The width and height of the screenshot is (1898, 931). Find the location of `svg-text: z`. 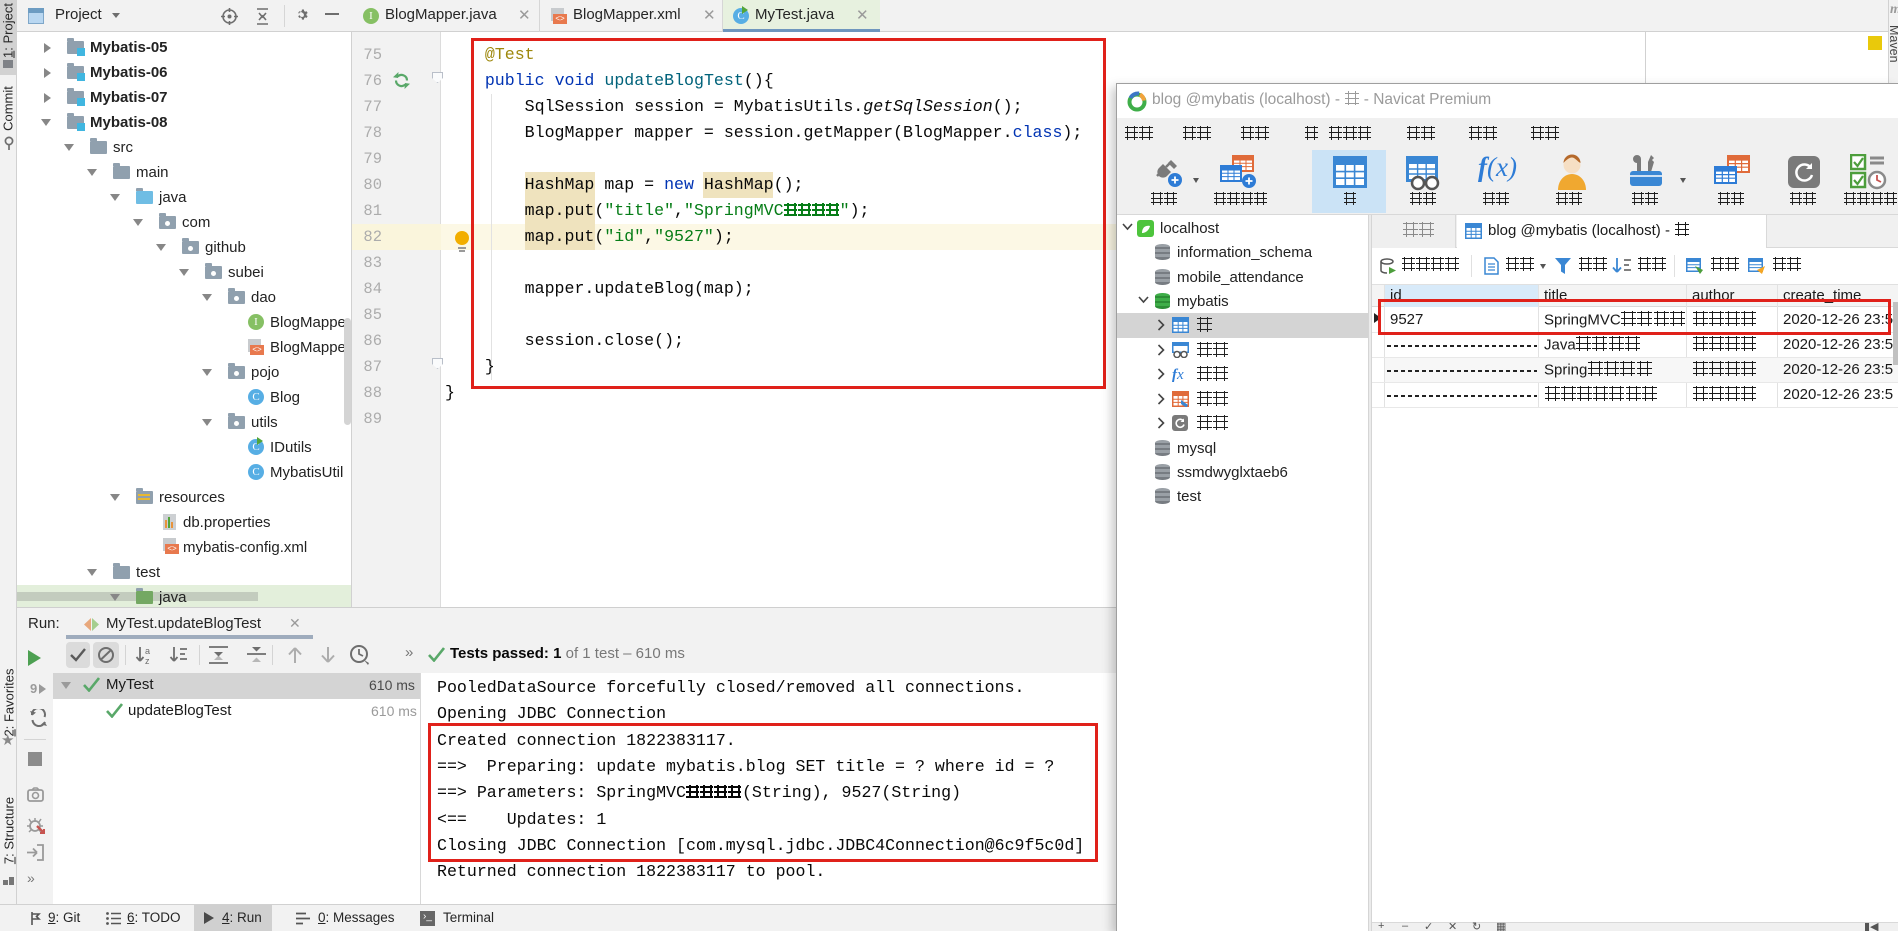

svg-text: z is located at coordinates (147, 660).